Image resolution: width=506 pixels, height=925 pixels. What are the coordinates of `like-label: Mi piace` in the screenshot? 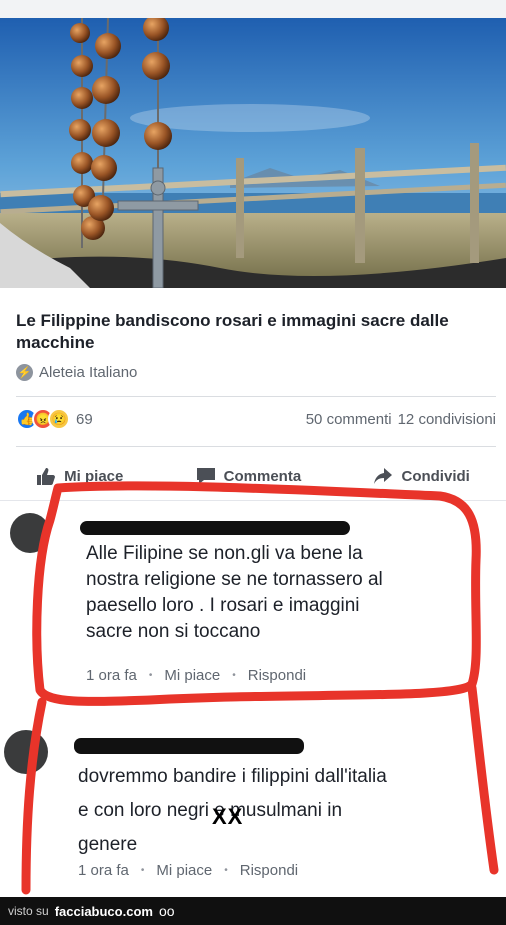 It's located at (94, 476).